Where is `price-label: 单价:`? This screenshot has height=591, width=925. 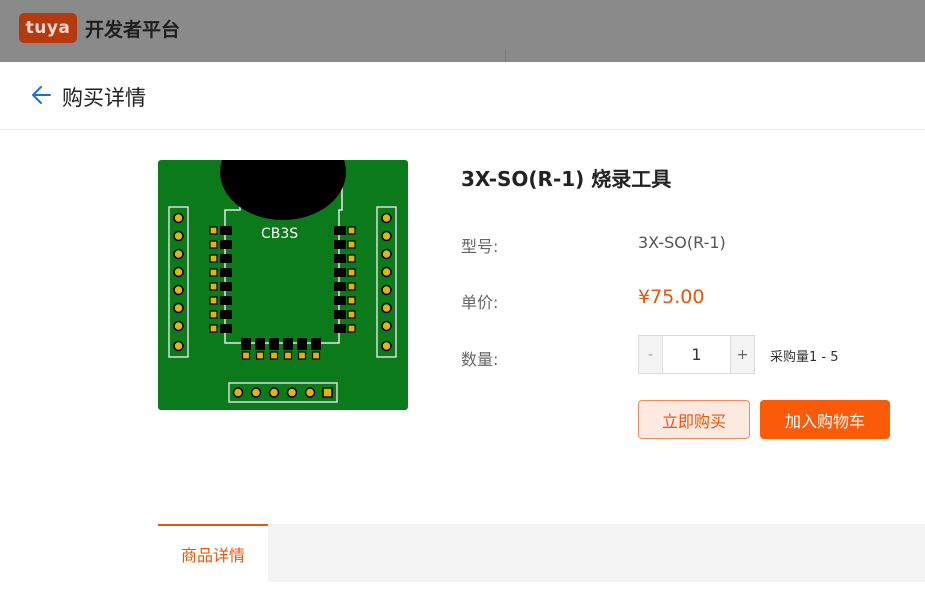 price-label: 单价: is located at coordinates (480, 302).